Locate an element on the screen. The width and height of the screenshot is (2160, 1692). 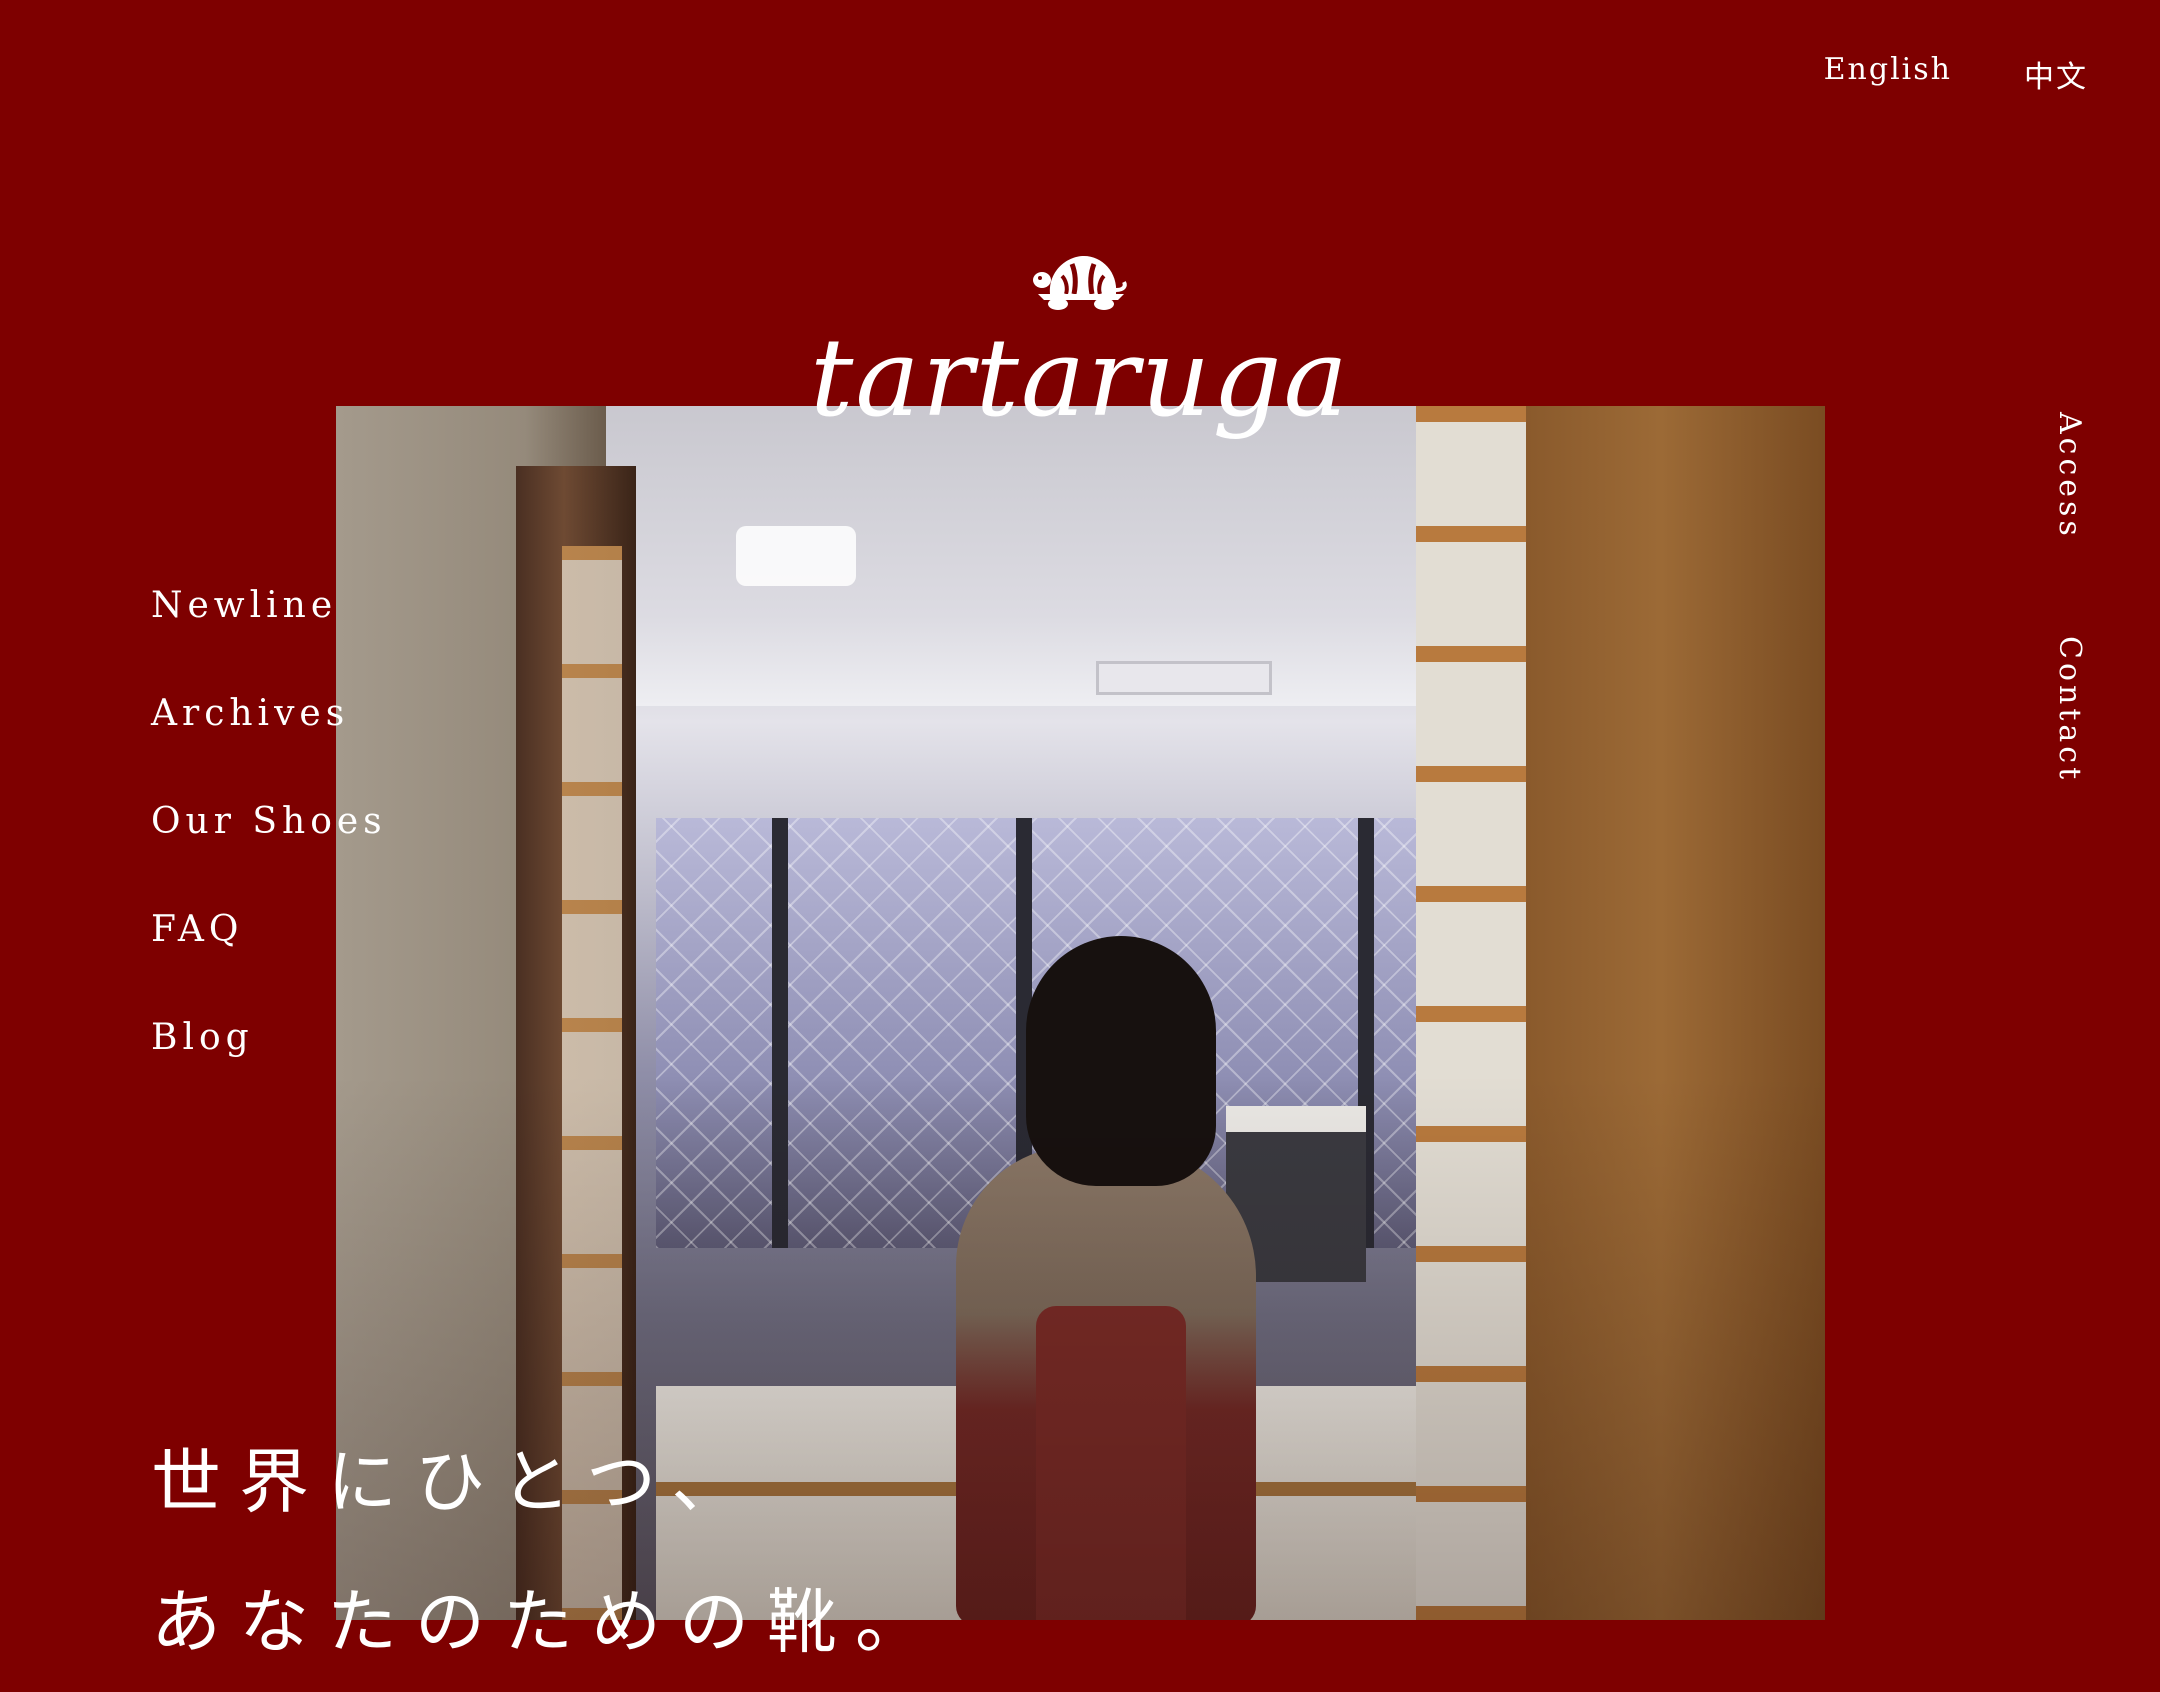
nav-item-our-shoes: Our Shoes is located at coordinates (269, 822).